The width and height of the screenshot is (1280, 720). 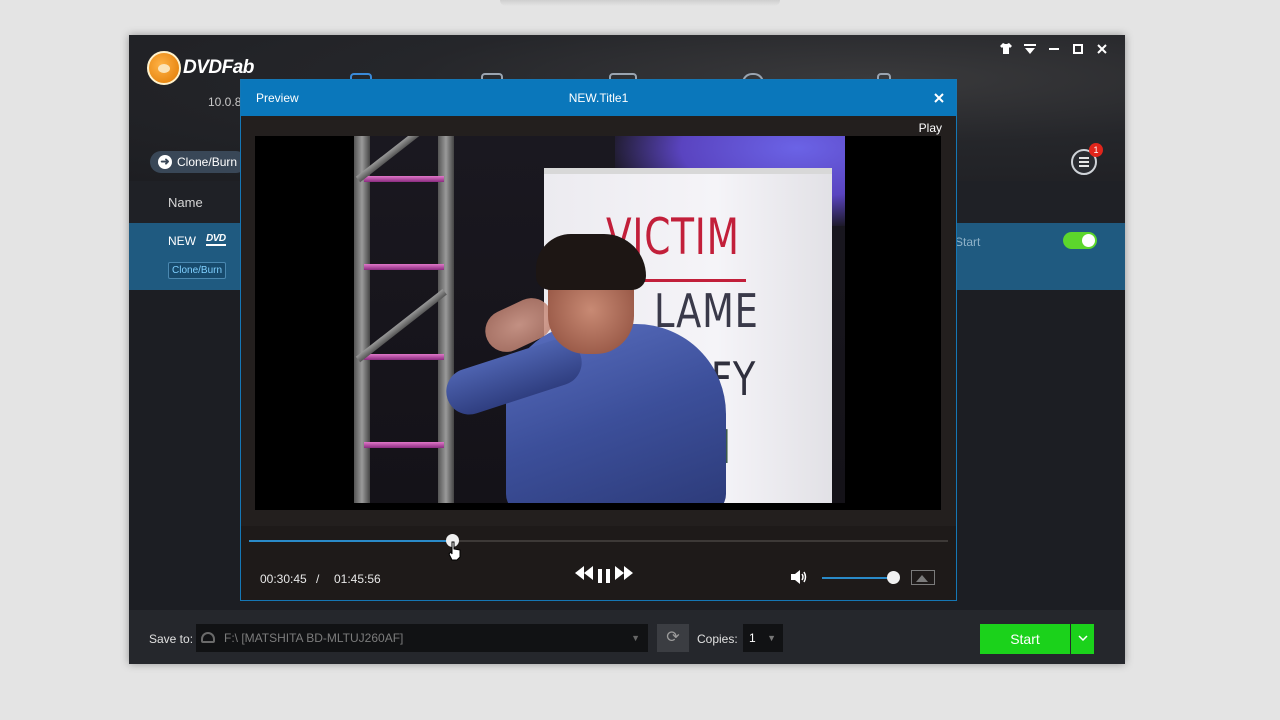 What do you see at coordinates (1102, 50) in the screenshot?
I see `close-icon` at bounding box center [1102, 50].